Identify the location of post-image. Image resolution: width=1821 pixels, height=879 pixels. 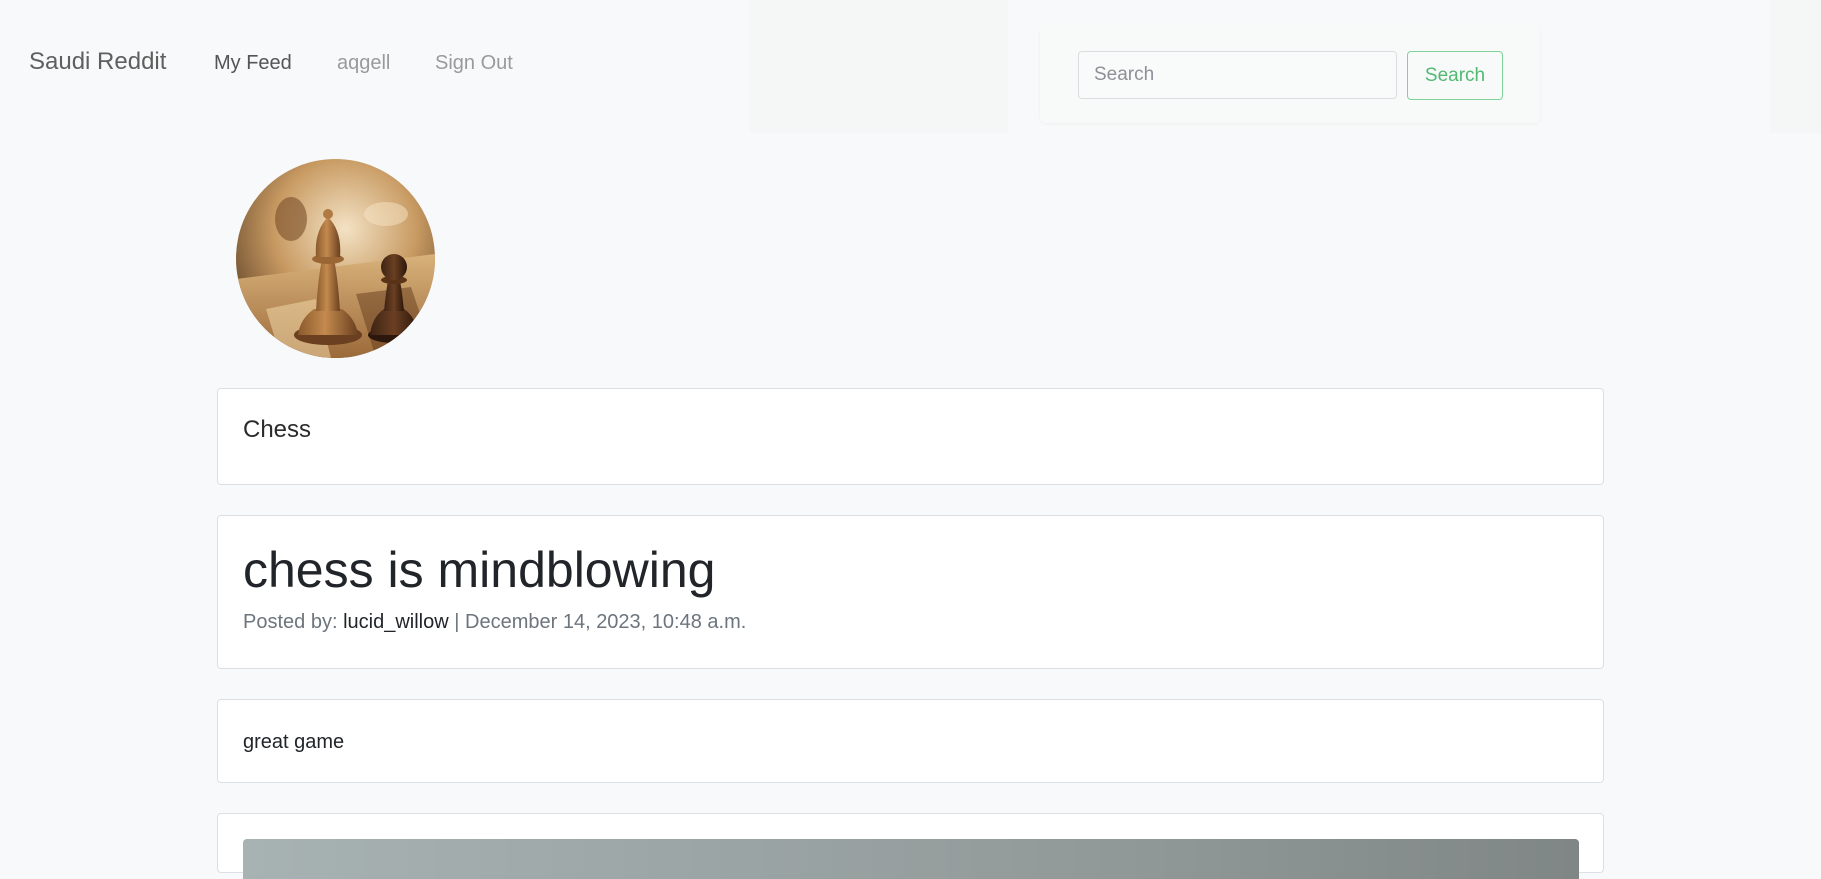
(911, 859).